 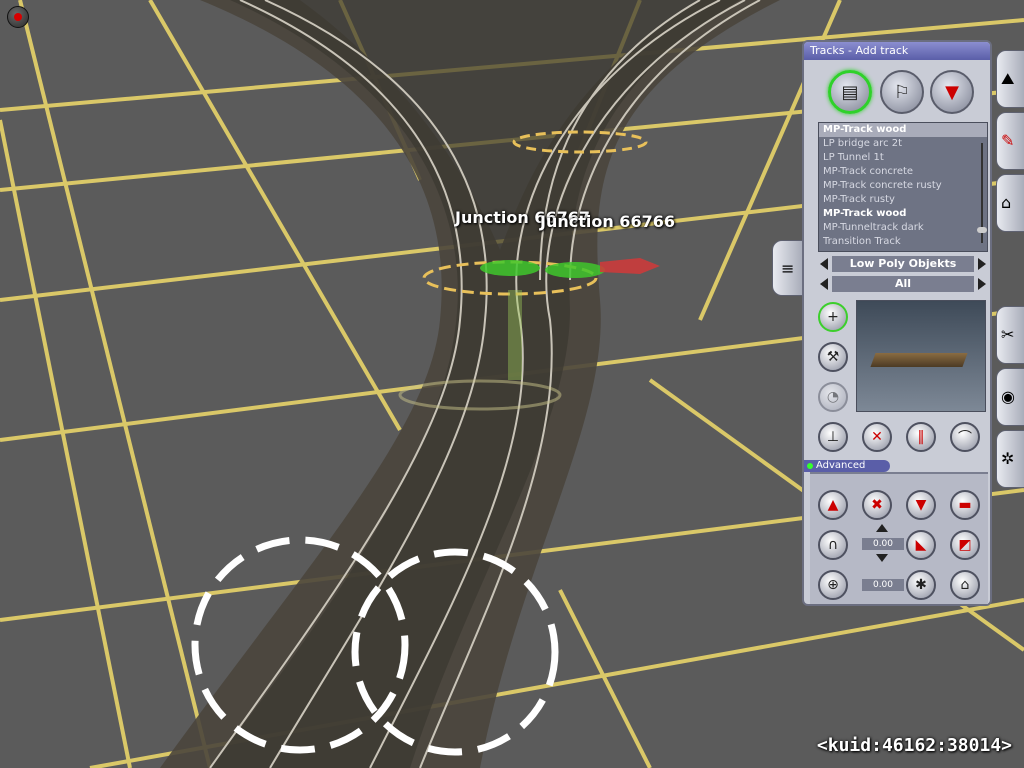 I want to click on apply-angle-button: ⌂, so click(x=965, y=585).